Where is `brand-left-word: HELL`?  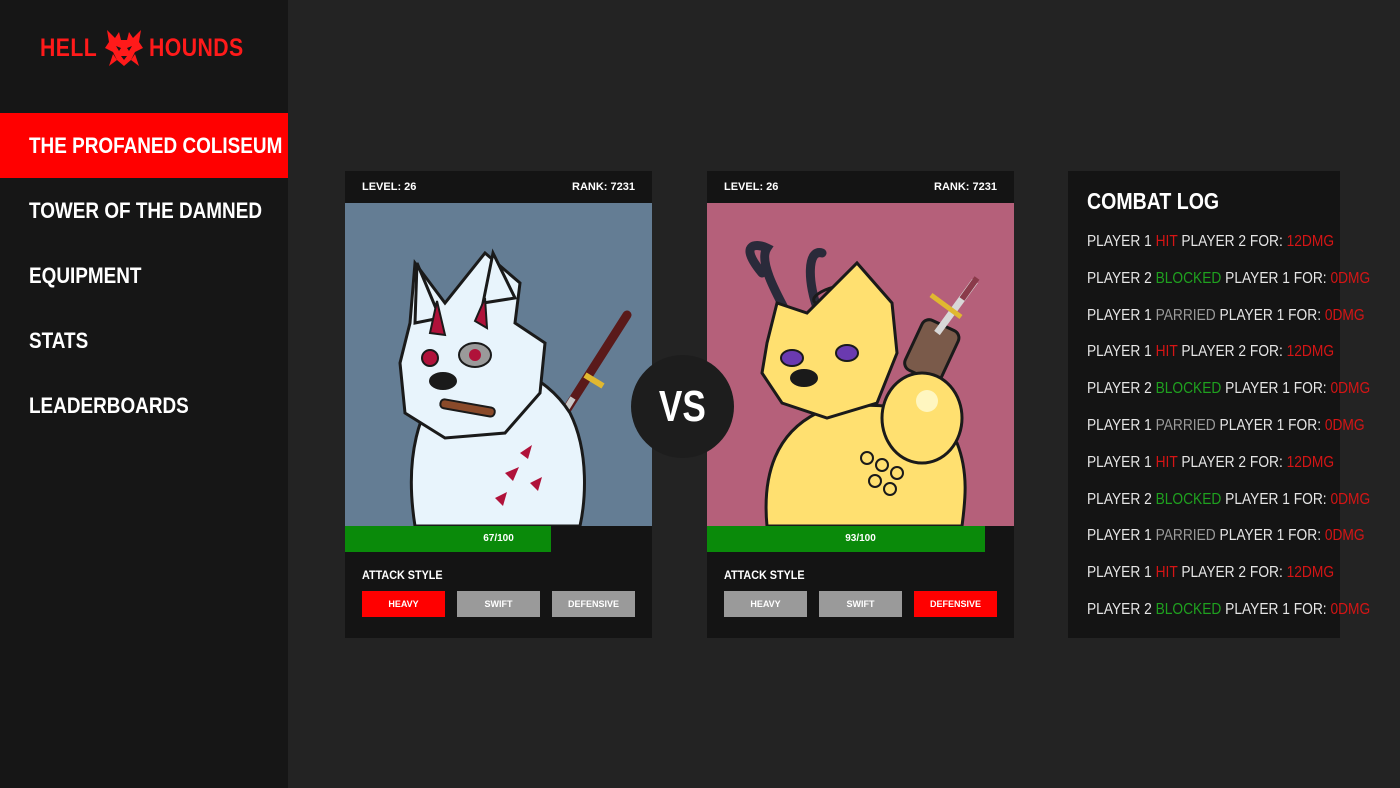 brand-left-word: HELL is located at coordinates (69, 47).